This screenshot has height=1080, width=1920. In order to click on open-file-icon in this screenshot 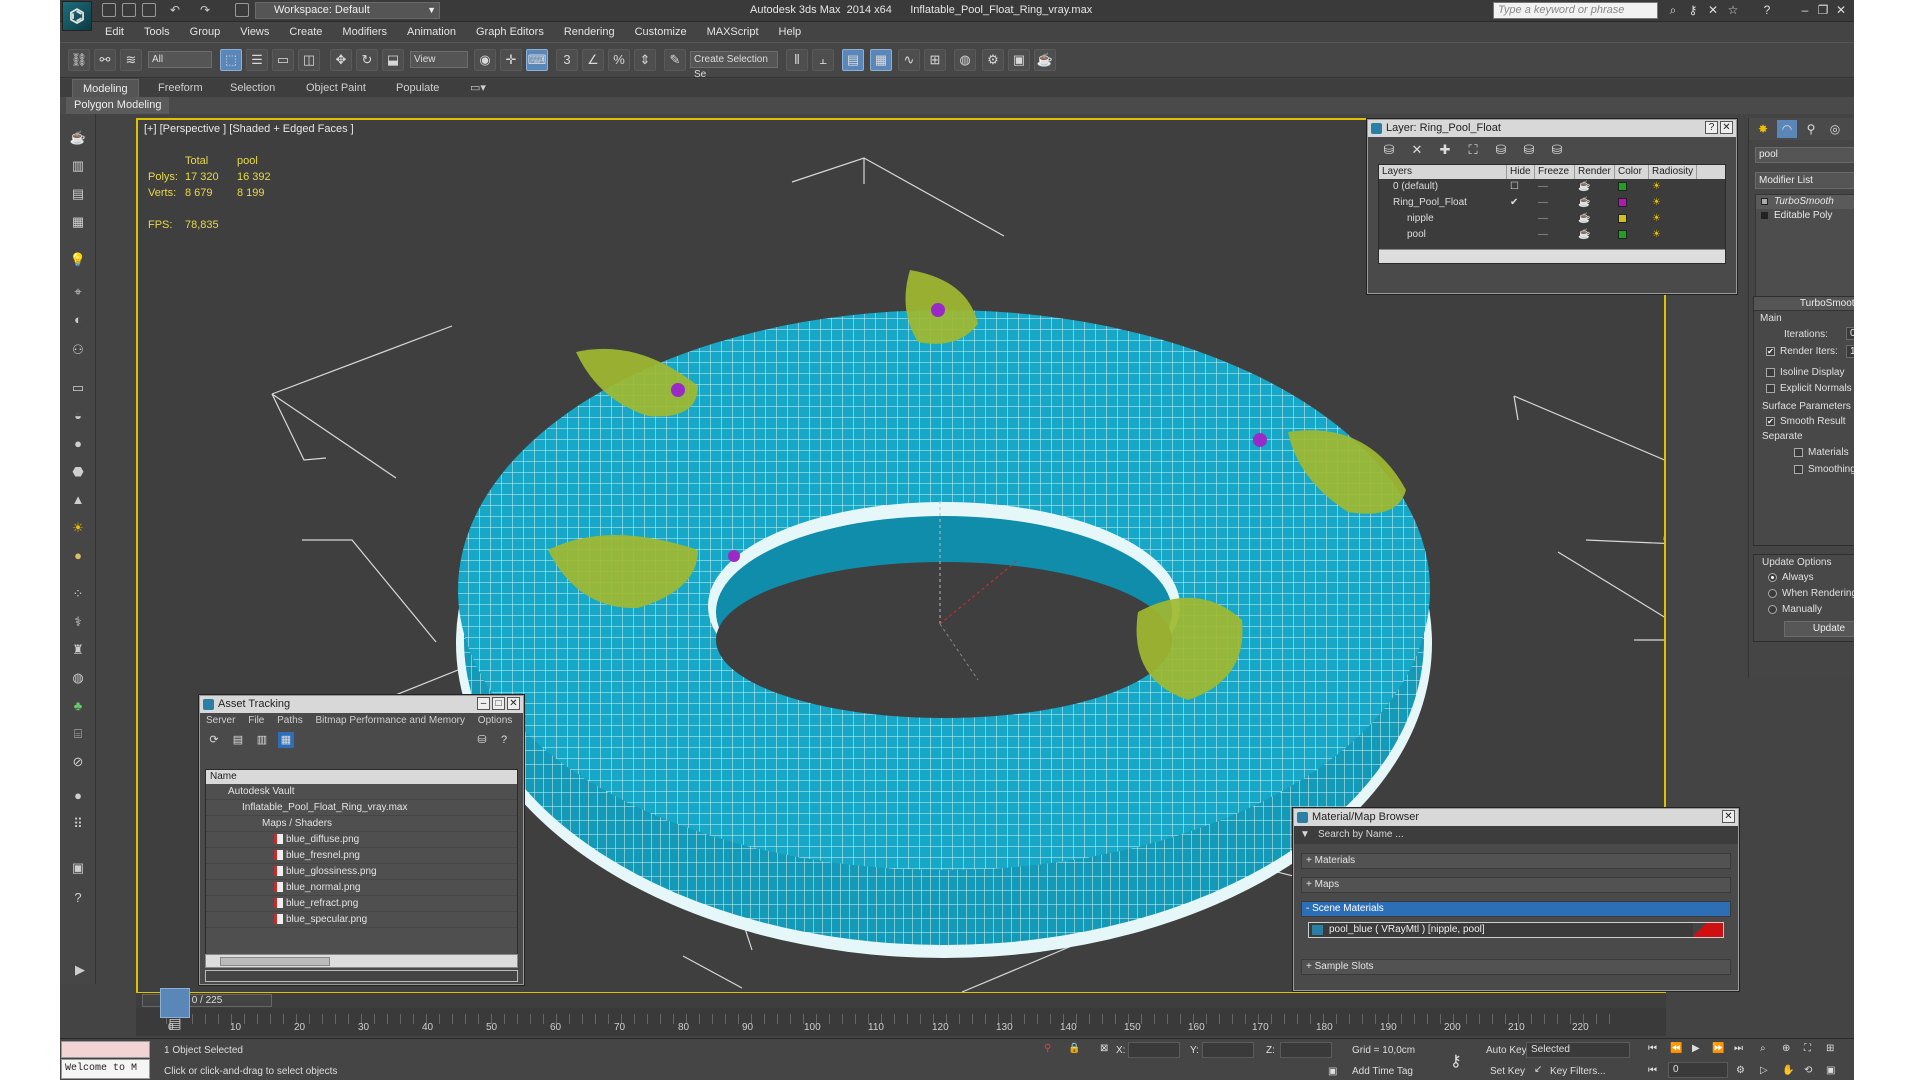, I will do `click(129, 10)`.